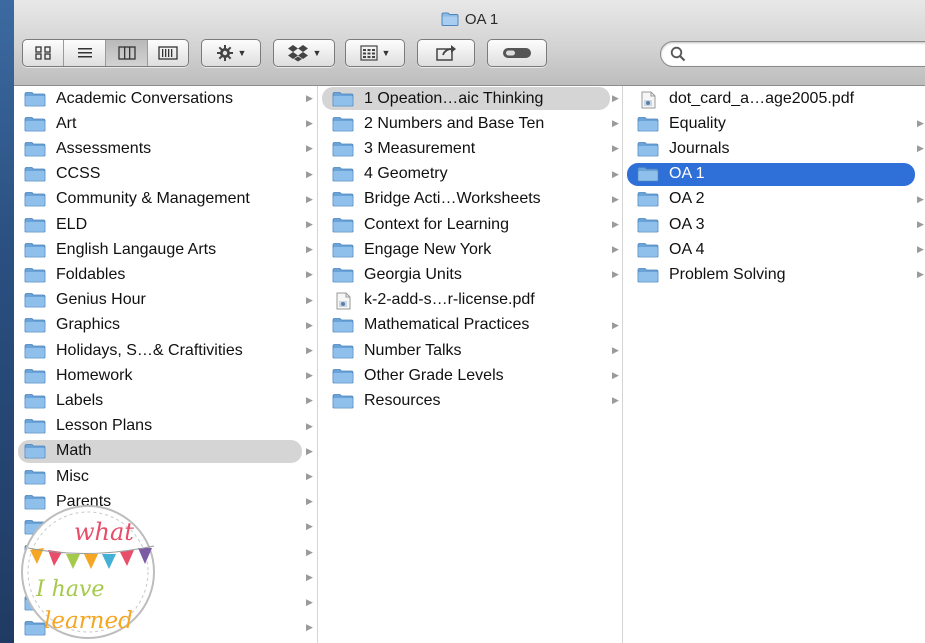 The height and width of the screenshot is (643, 925). Describe the element at coordinates (74, 451) in the screenshot. I see `item-label: Math` at that location.